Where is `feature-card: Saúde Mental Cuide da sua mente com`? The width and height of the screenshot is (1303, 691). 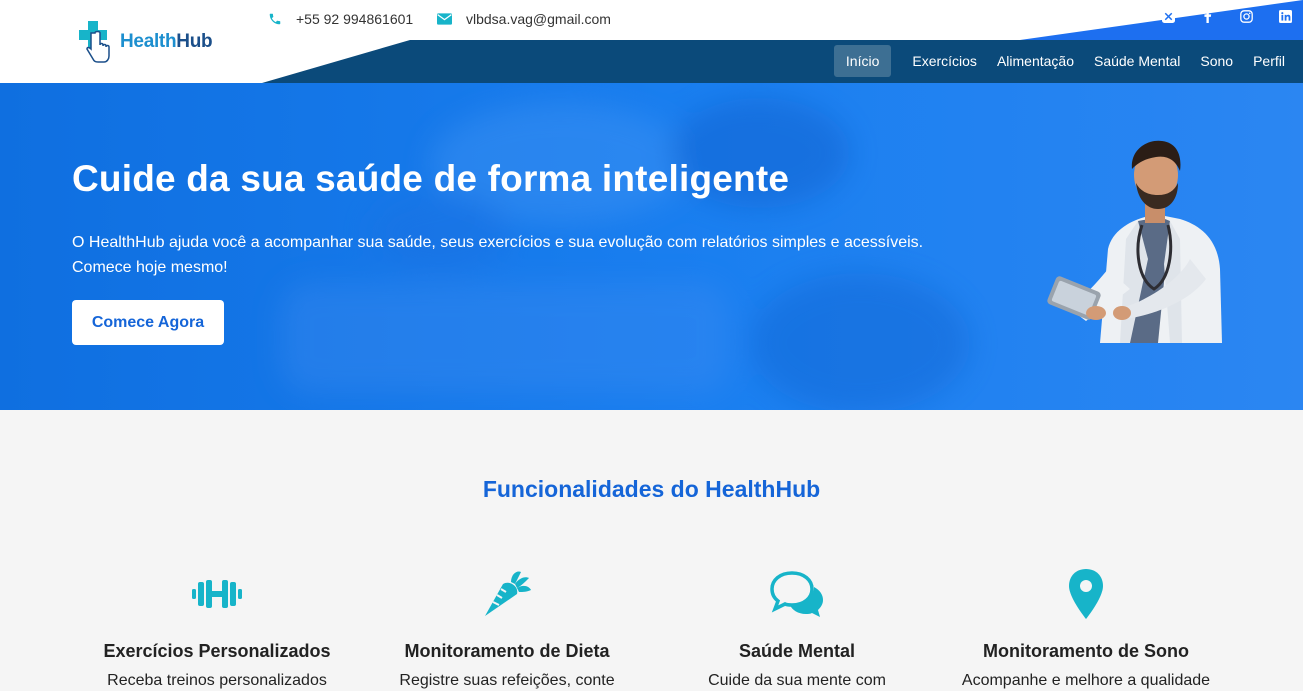 feature-card: Saúde Mental Cuide da sua mente com is located at coordinates (797, 627).